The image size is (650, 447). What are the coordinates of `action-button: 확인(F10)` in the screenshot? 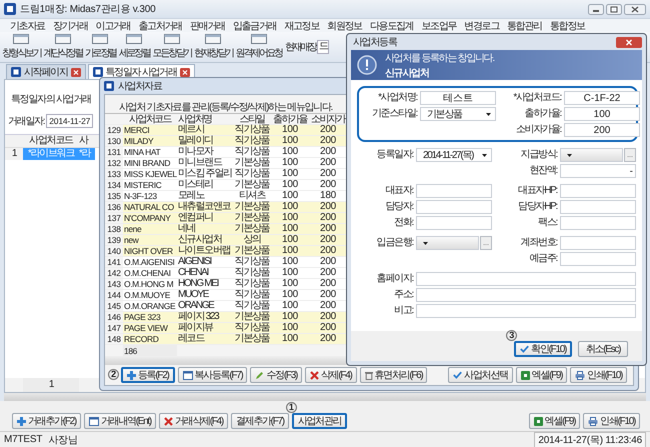 It's located at (543, 349).